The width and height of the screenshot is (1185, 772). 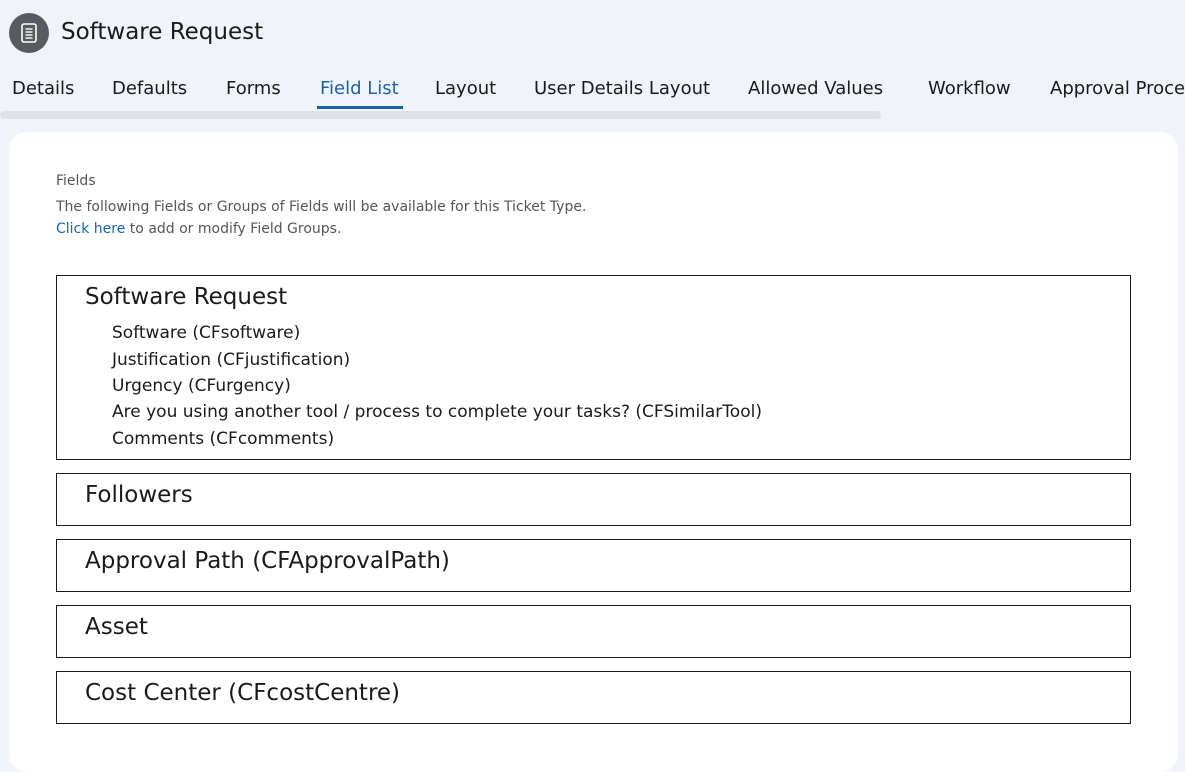 I want to click on field-group-cost-center: Cost Center (CFcostCentre), so click(x=593, y=697).